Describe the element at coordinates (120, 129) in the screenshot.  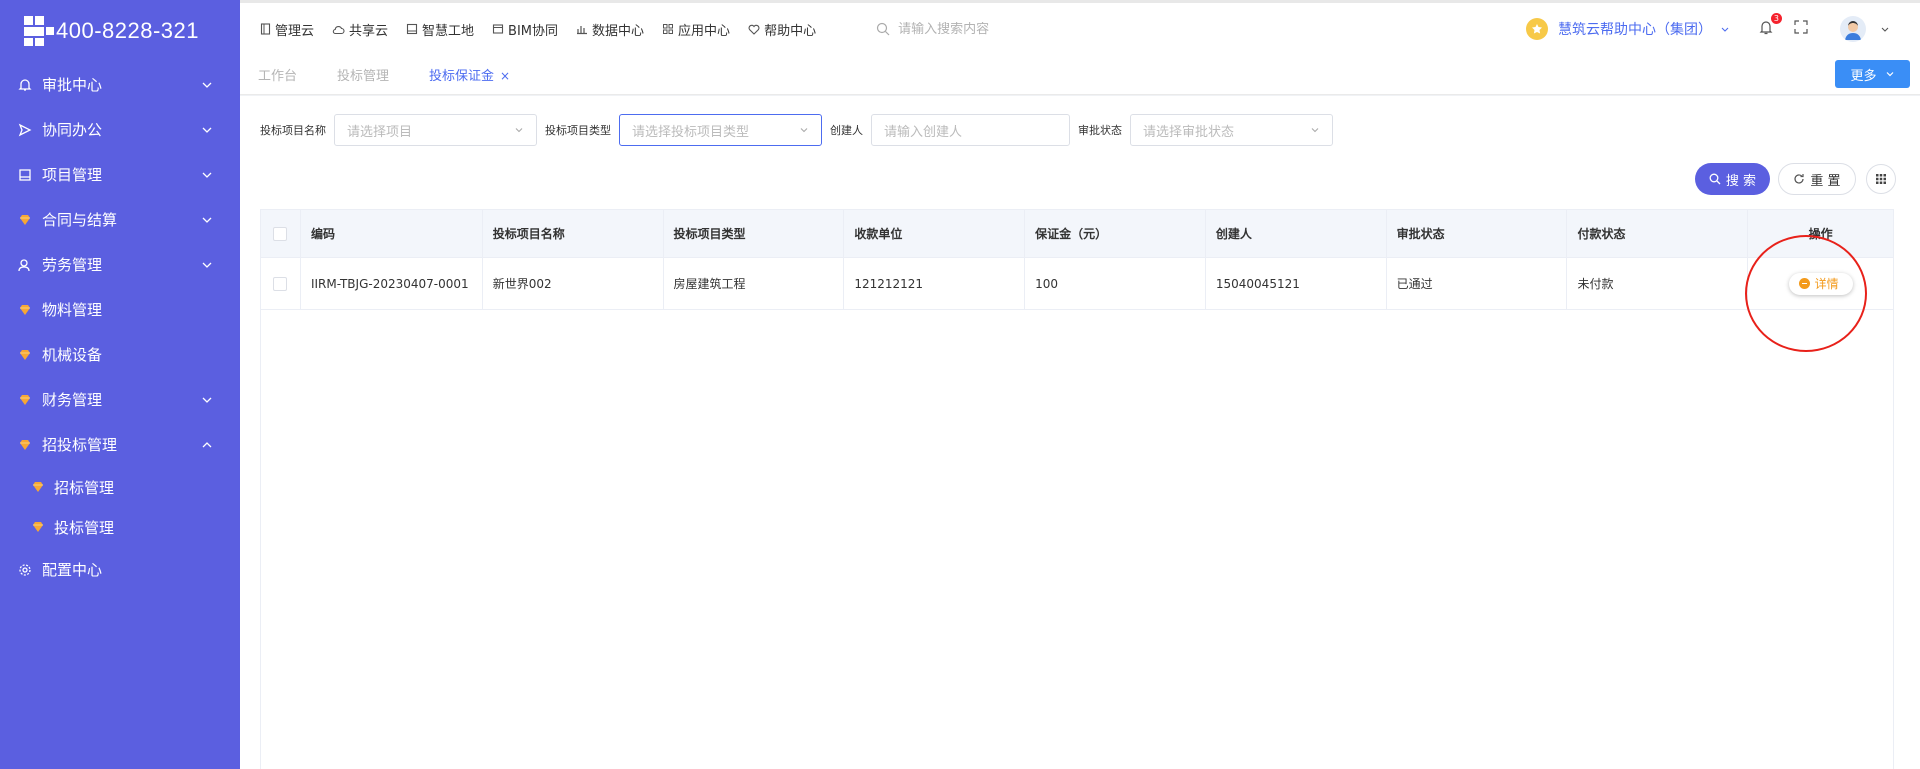
I see `sidebar-item-collab: 协同办公` at that location.